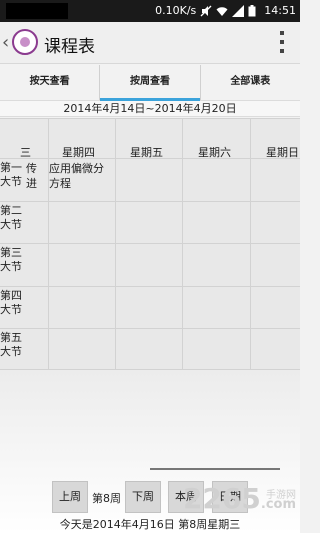  Describe the element at coordinates (5, 42) in the screenshot. I see `back-chevron-icon: ‹` at that location.